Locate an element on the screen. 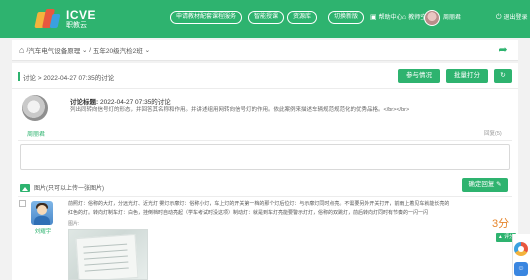 This screenshot has width=530, height=280. discussion-toolbar: 讨论 > 2022-04-27 07:35的讨论 参与情况 批量打分 ↻ is located at coordinates (265, 76).